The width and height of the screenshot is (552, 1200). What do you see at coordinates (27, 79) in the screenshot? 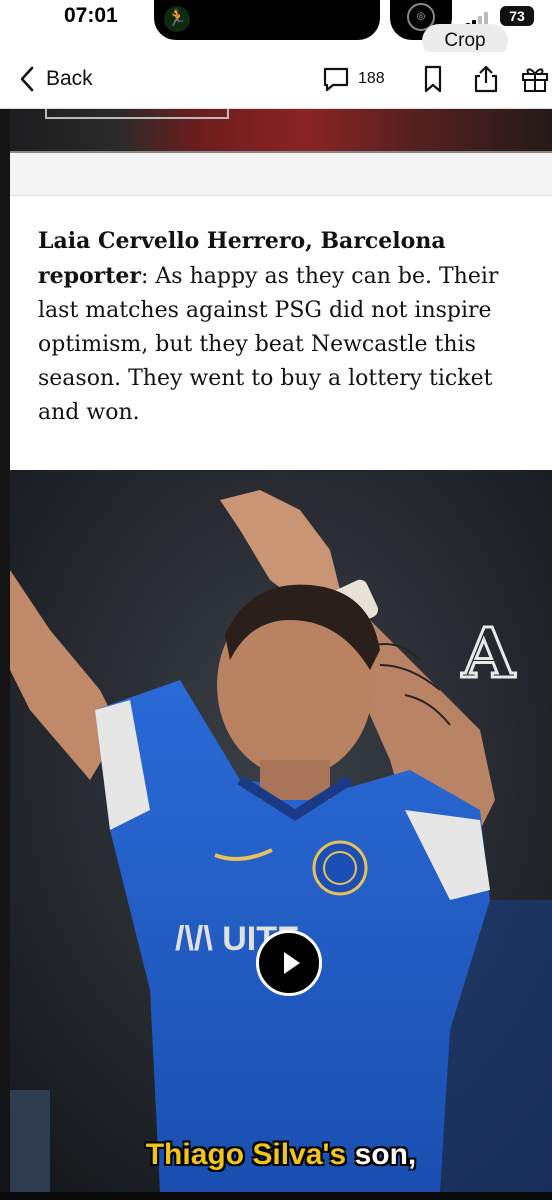
I see `chevron-left-icon` at bounding box center [27, 79].